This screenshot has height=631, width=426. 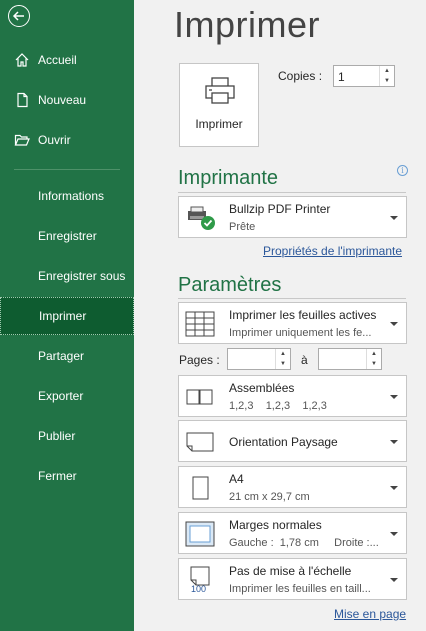 What do you see at coordinates (201, 218) in the screenshot?
I see `printer-ready-icon` at bounding box center [201, 218].